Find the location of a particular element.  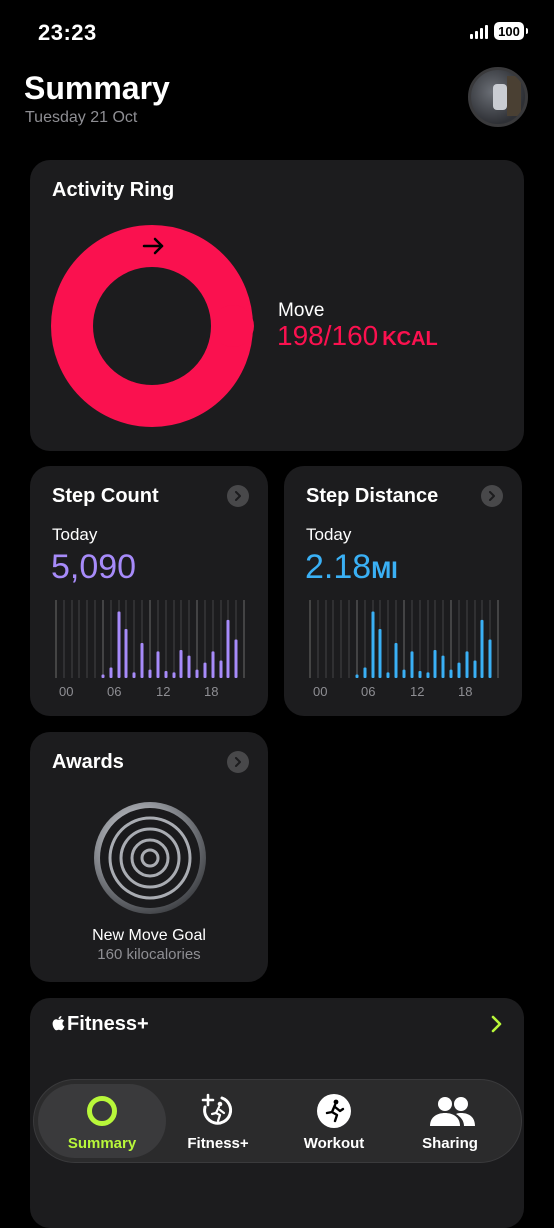

distance-hour-label: 18 is located at coordinates (465, 691).